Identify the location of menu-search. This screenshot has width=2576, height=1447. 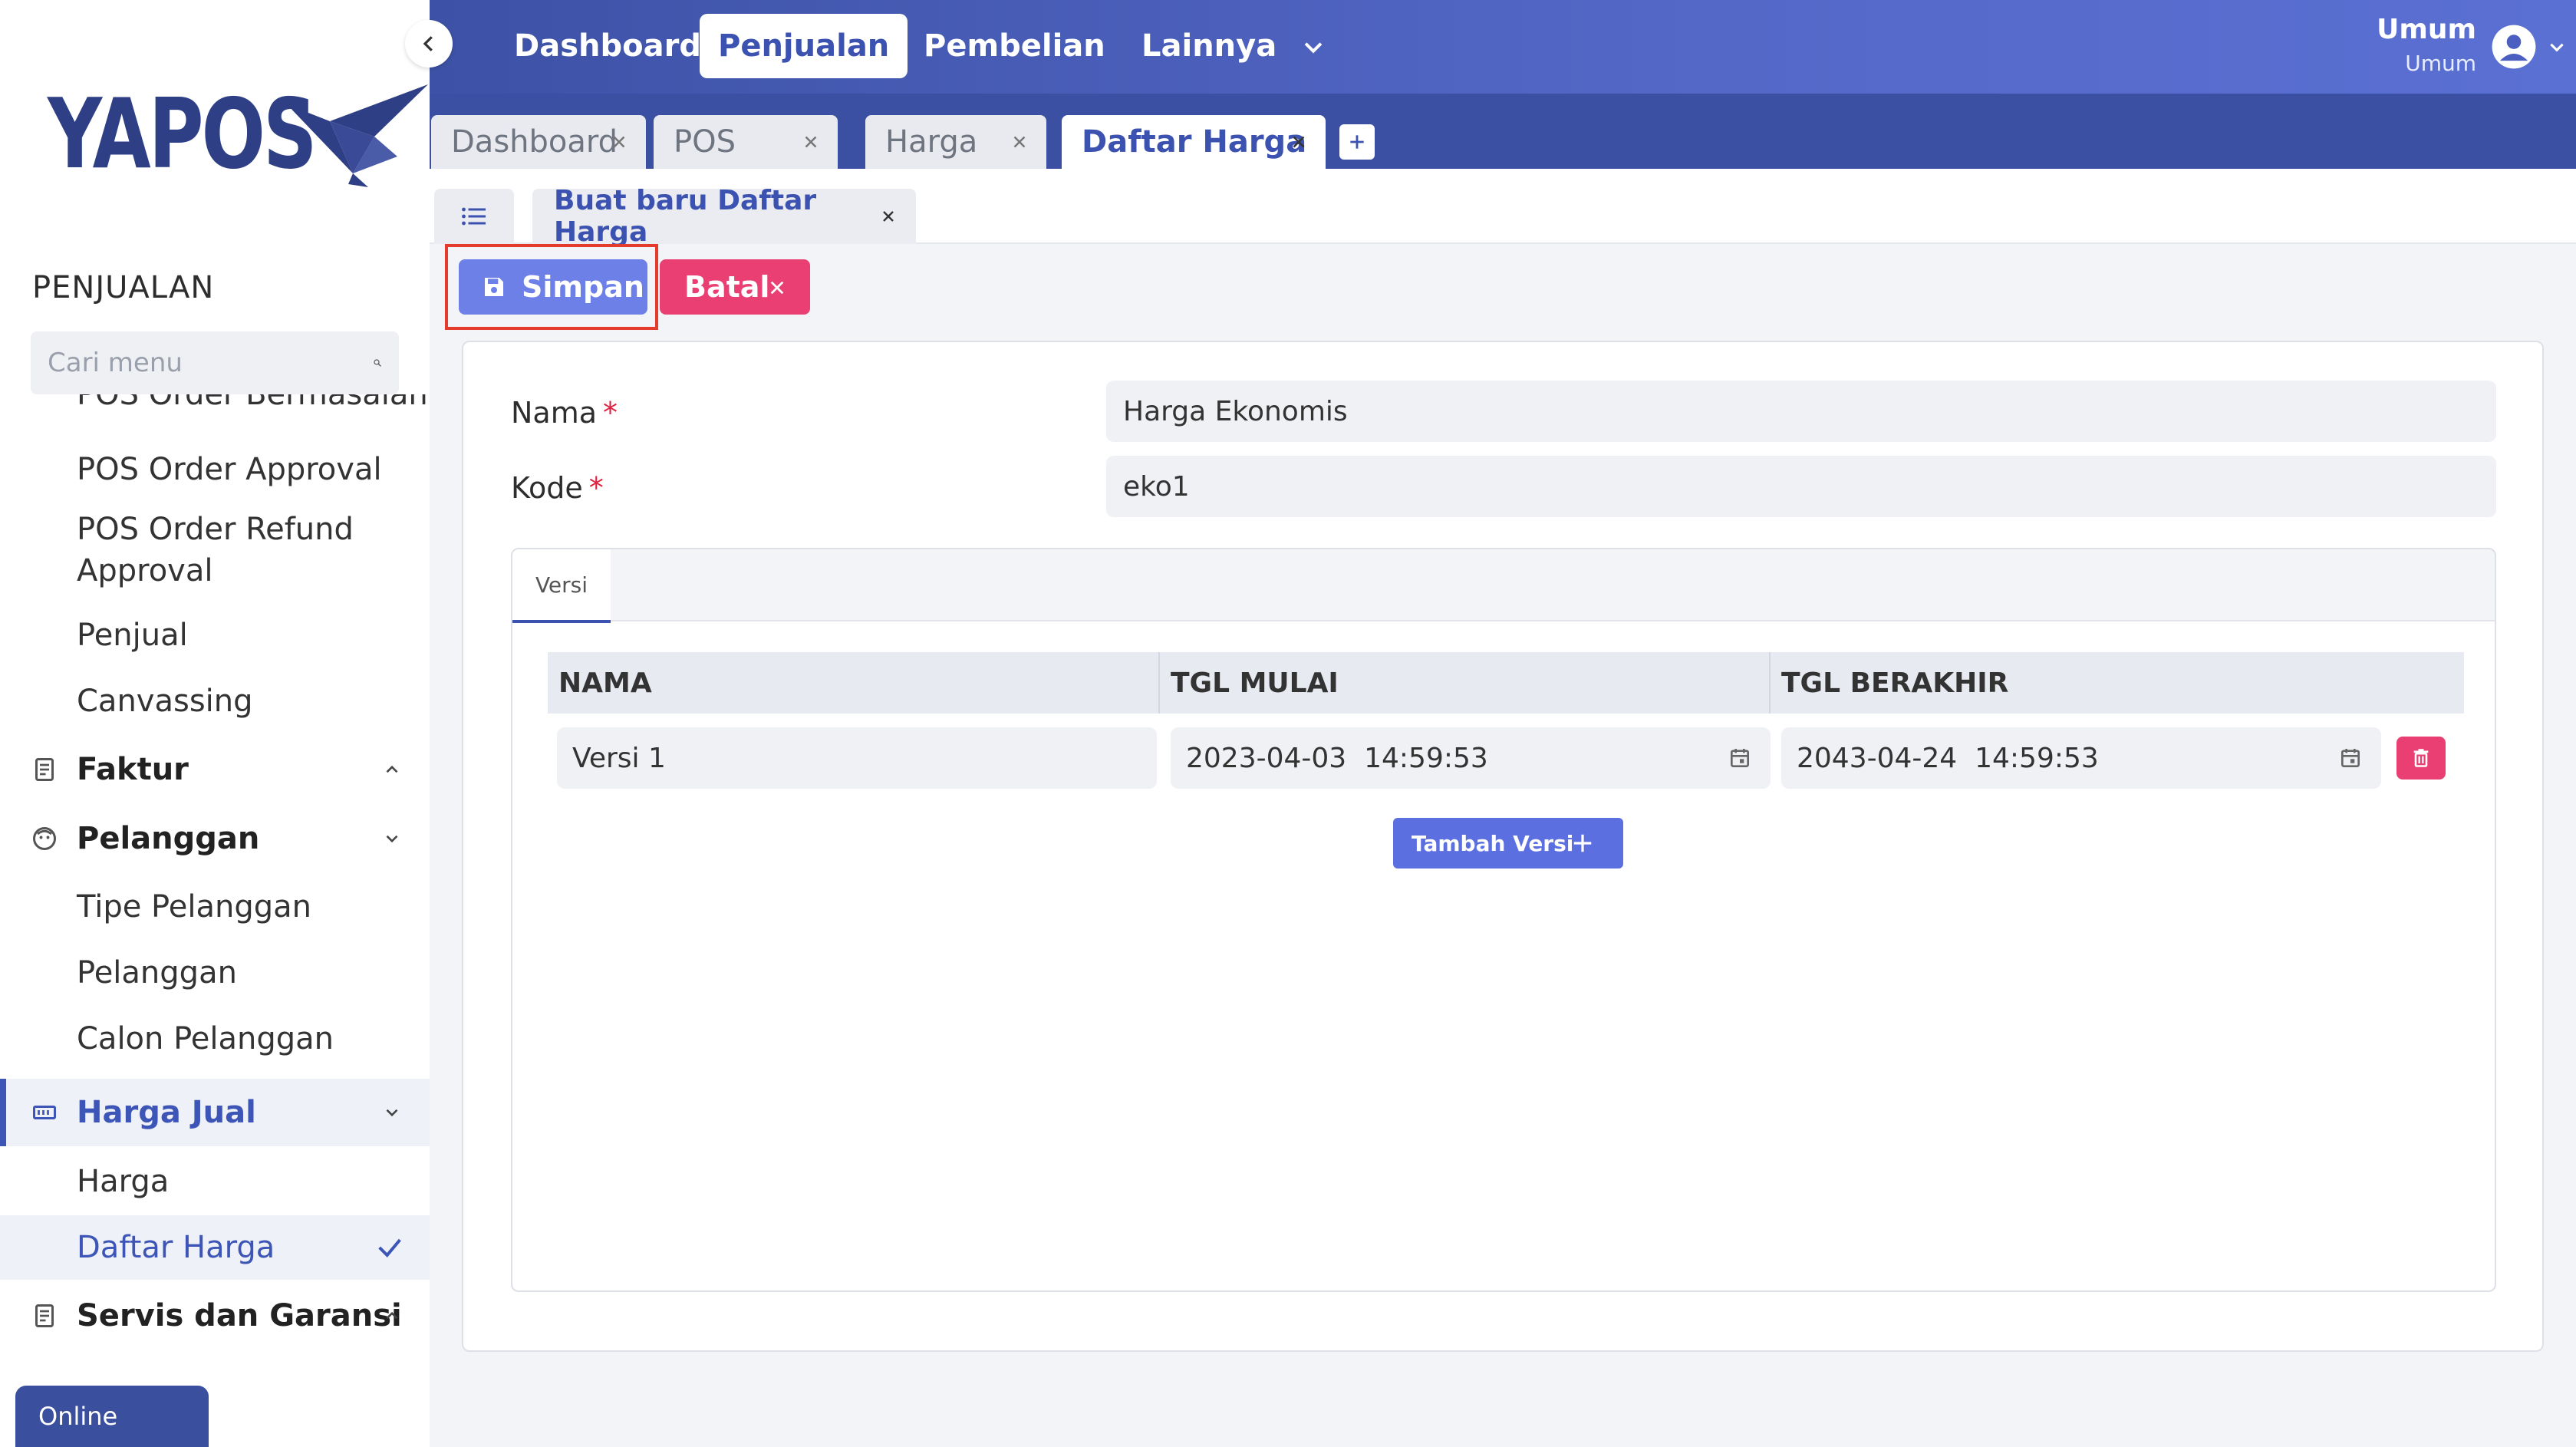
(215, 362).